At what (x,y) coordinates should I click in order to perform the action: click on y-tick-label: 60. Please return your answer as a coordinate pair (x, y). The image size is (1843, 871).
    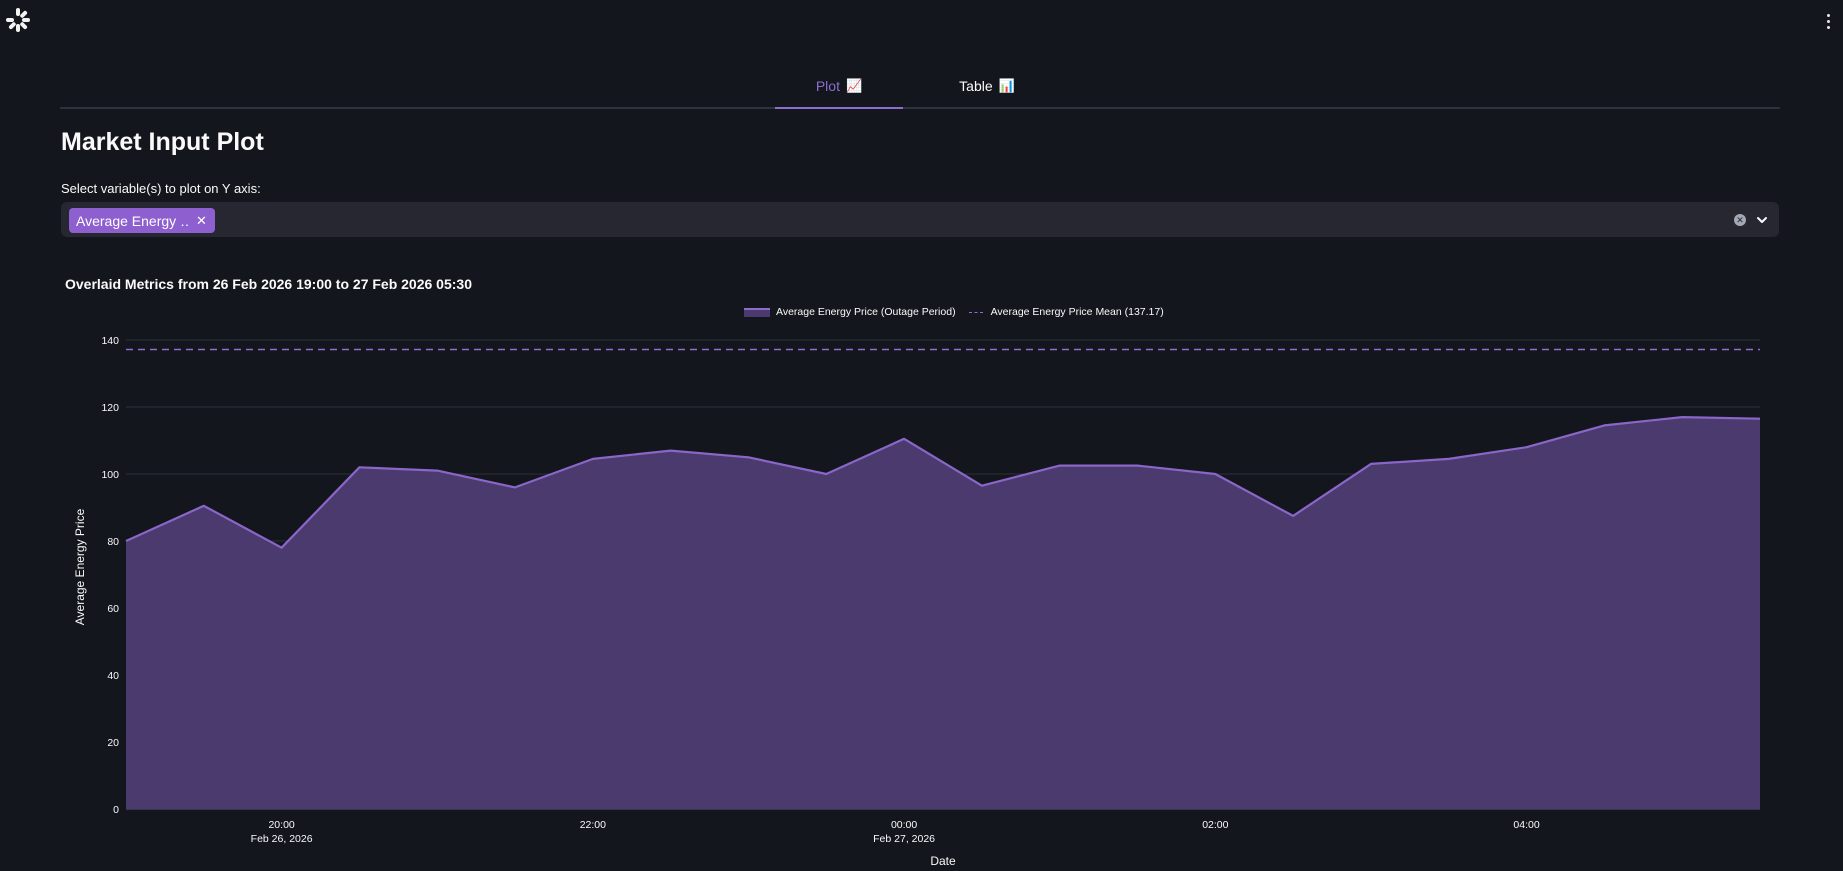
    Looking at the image, I should click on (113, 609).